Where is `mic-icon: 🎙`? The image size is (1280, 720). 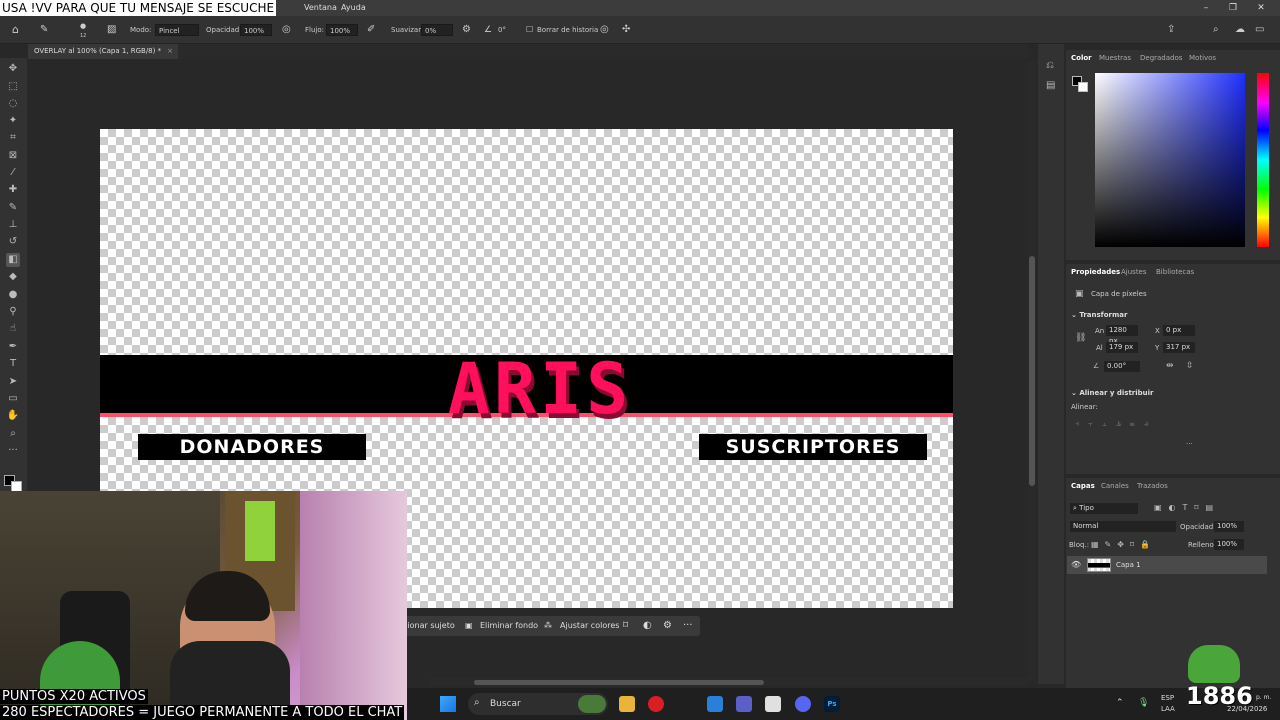
mic-icon: 🎙 is located at coordinates (1143, 703).